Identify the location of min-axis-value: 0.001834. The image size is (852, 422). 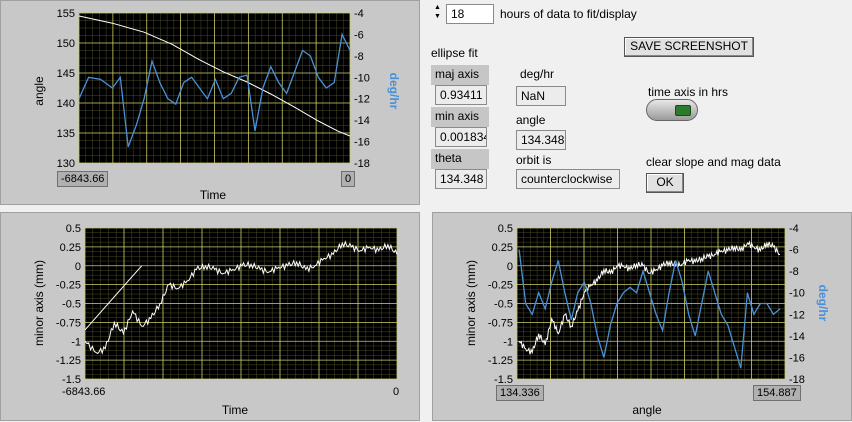
(461, 137).